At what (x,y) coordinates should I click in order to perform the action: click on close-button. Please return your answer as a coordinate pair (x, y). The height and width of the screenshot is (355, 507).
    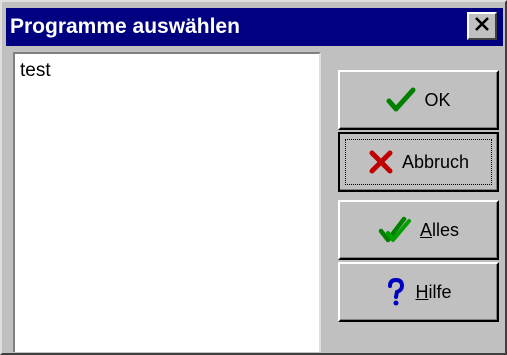
    Looking at the image, I should click on (482, 26).